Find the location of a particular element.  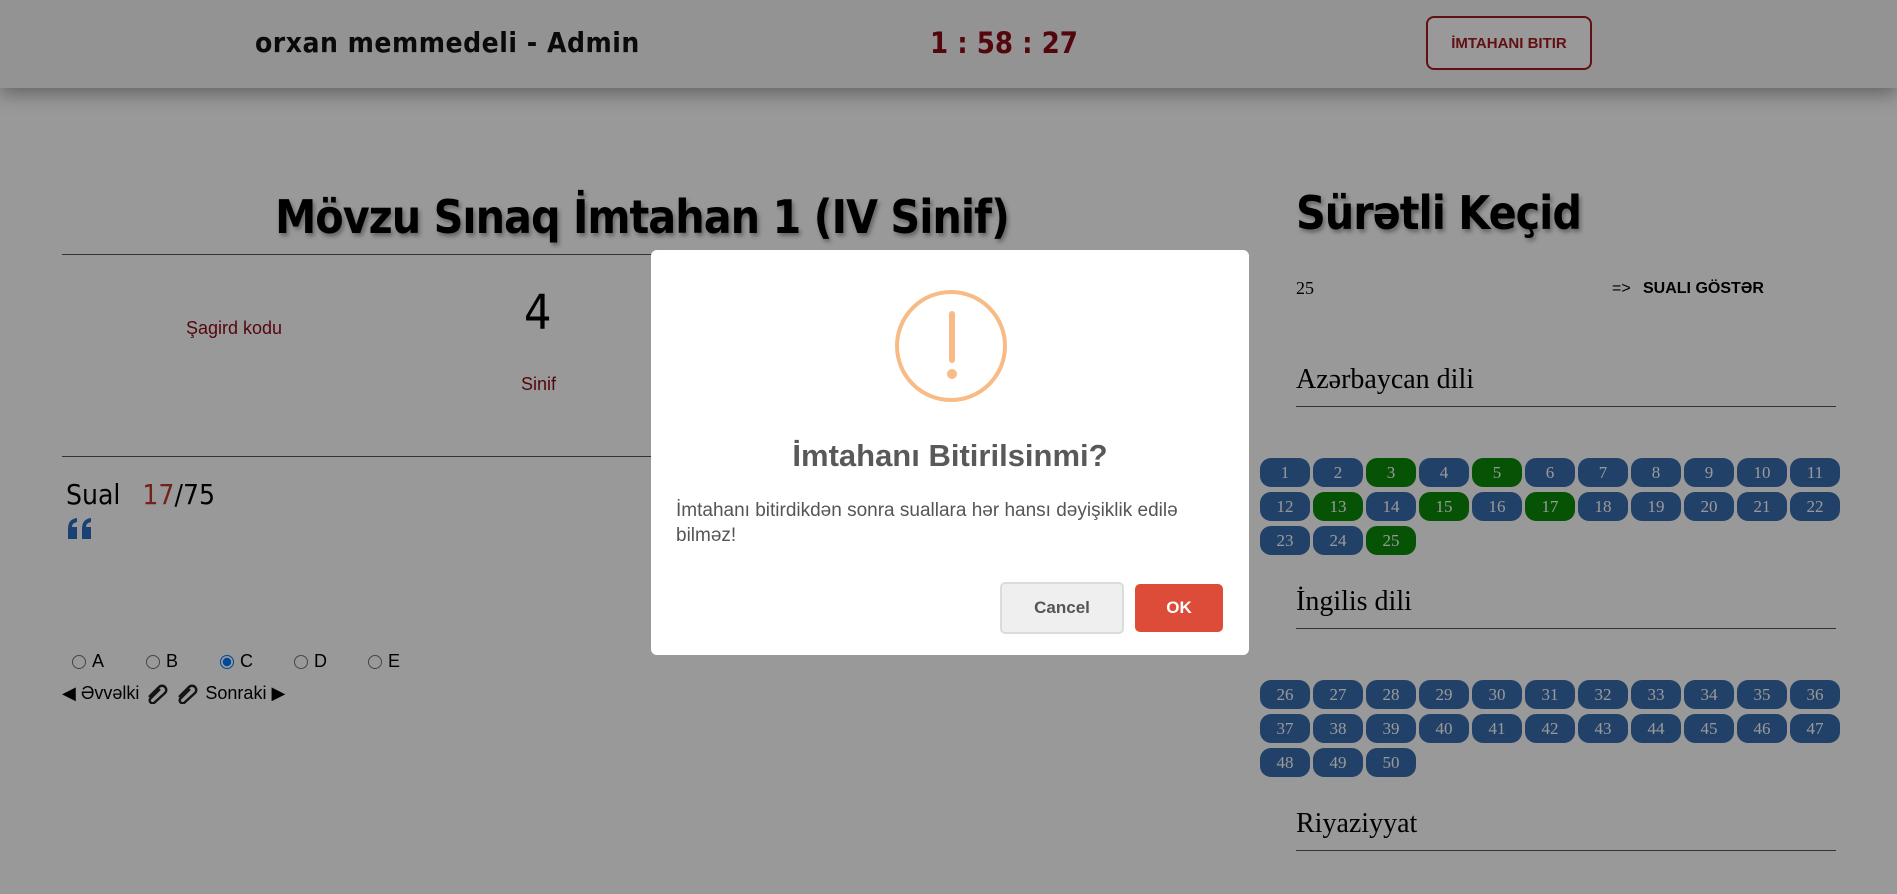

cancel-button: Cancel is located at coordinates (1062, 608).